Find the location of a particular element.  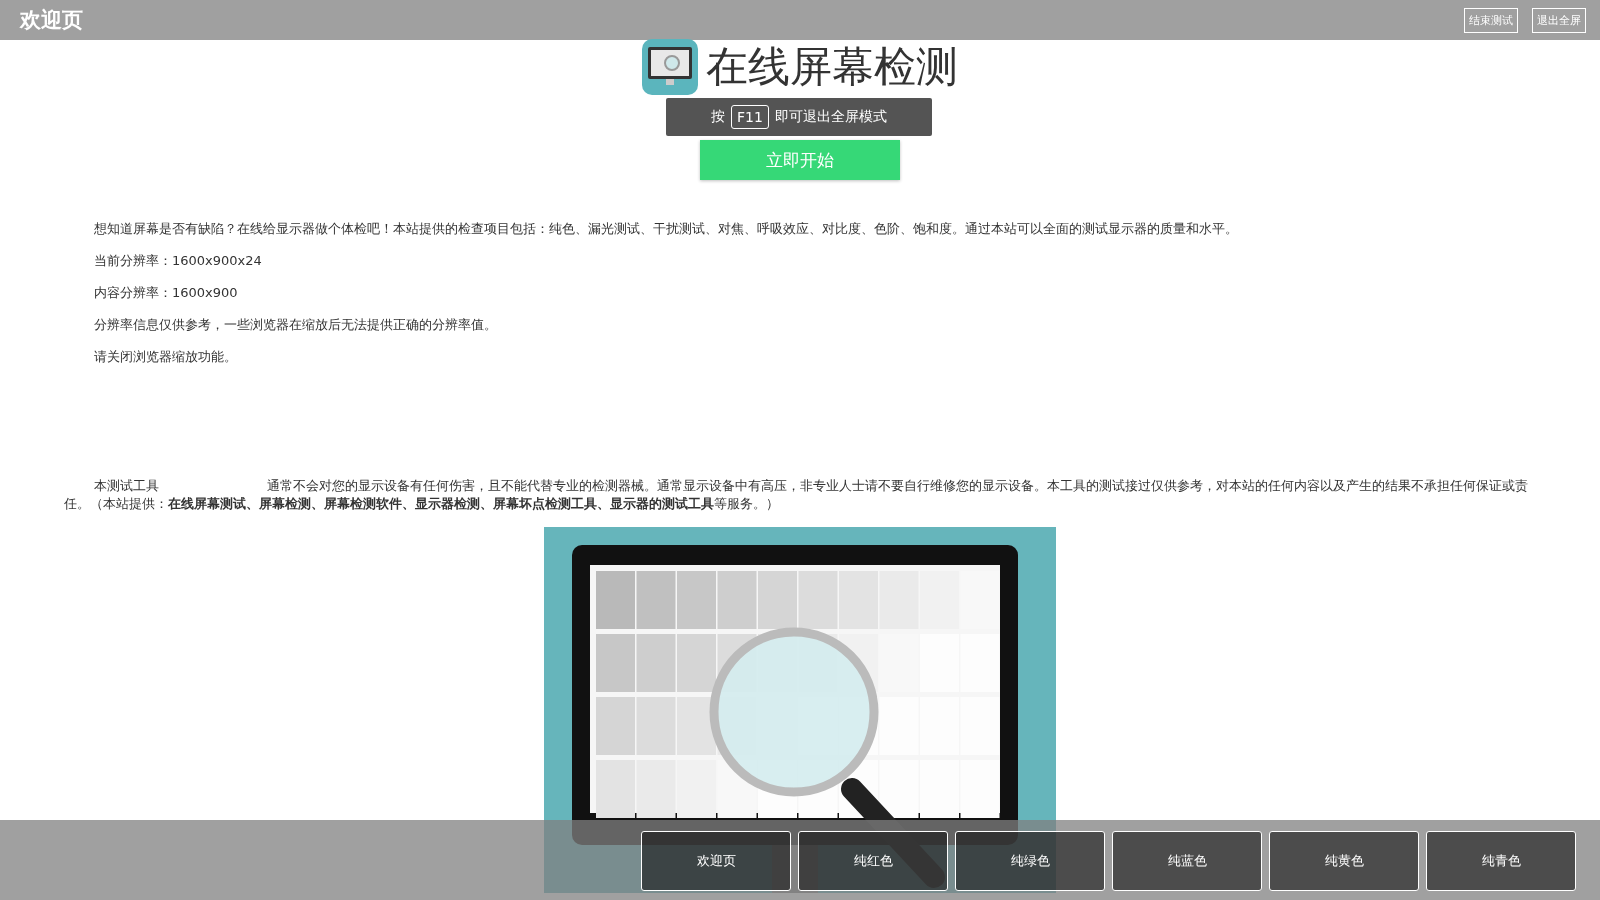

color-test-button: 纯黄色 is located at coordinates (1344, 861).